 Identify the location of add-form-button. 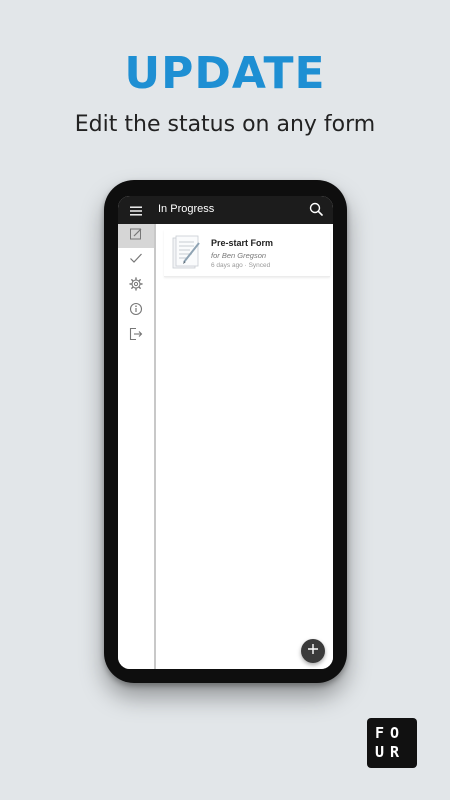
(313, 651).